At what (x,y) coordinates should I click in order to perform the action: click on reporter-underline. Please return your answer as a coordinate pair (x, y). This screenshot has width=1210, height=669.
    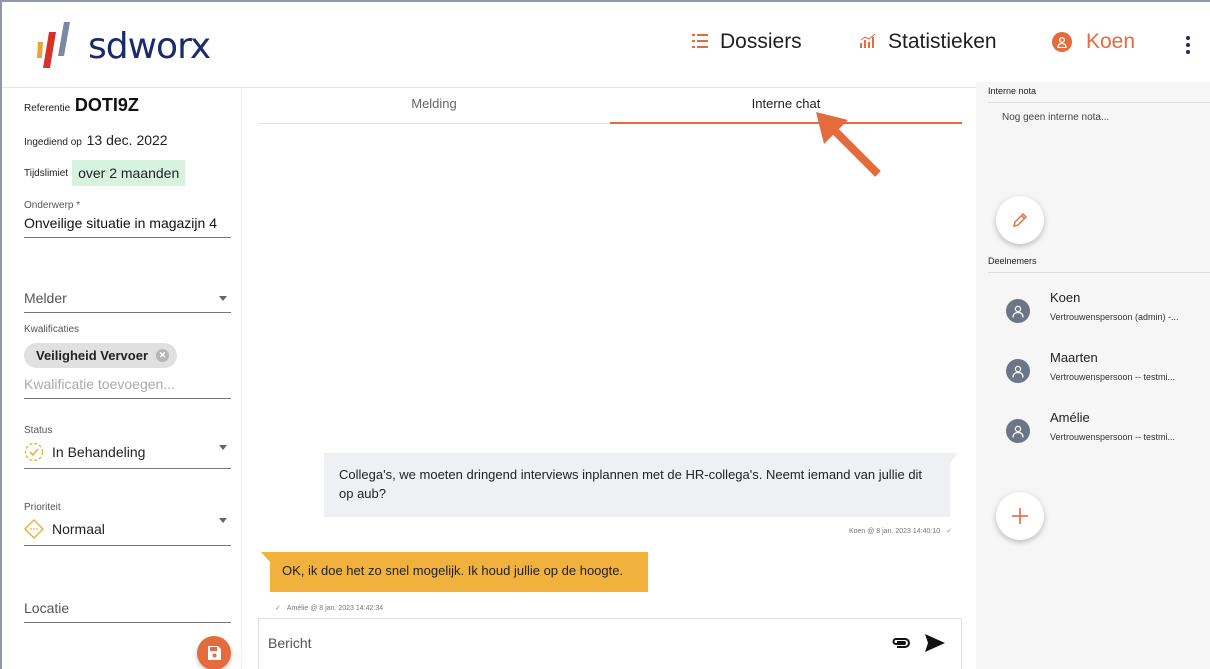
    Looking at the image, I should click on (127, 312).